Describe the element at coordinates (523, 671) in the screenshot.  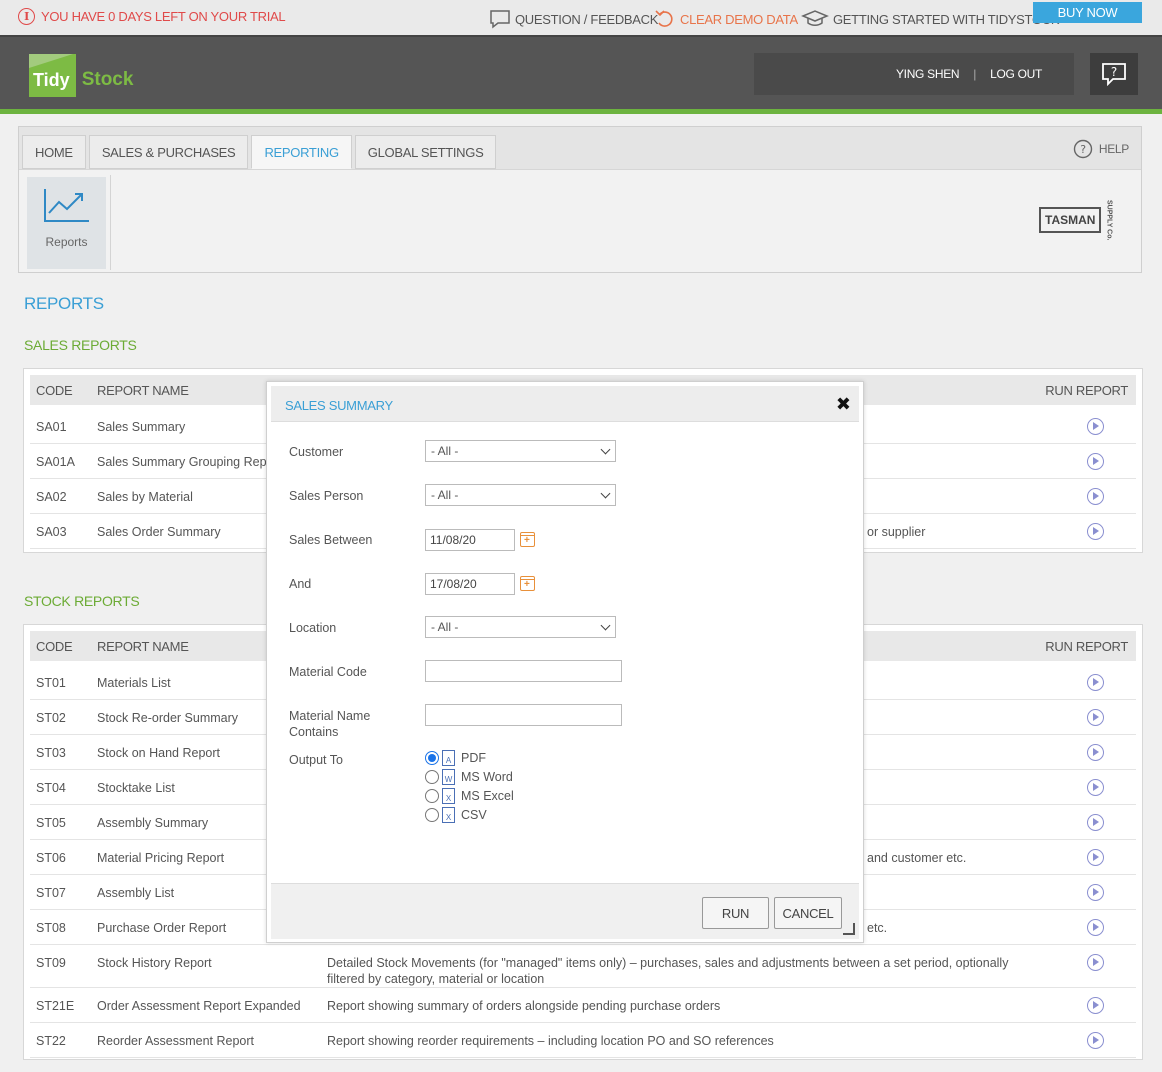
I see `material-code-input` at that location.